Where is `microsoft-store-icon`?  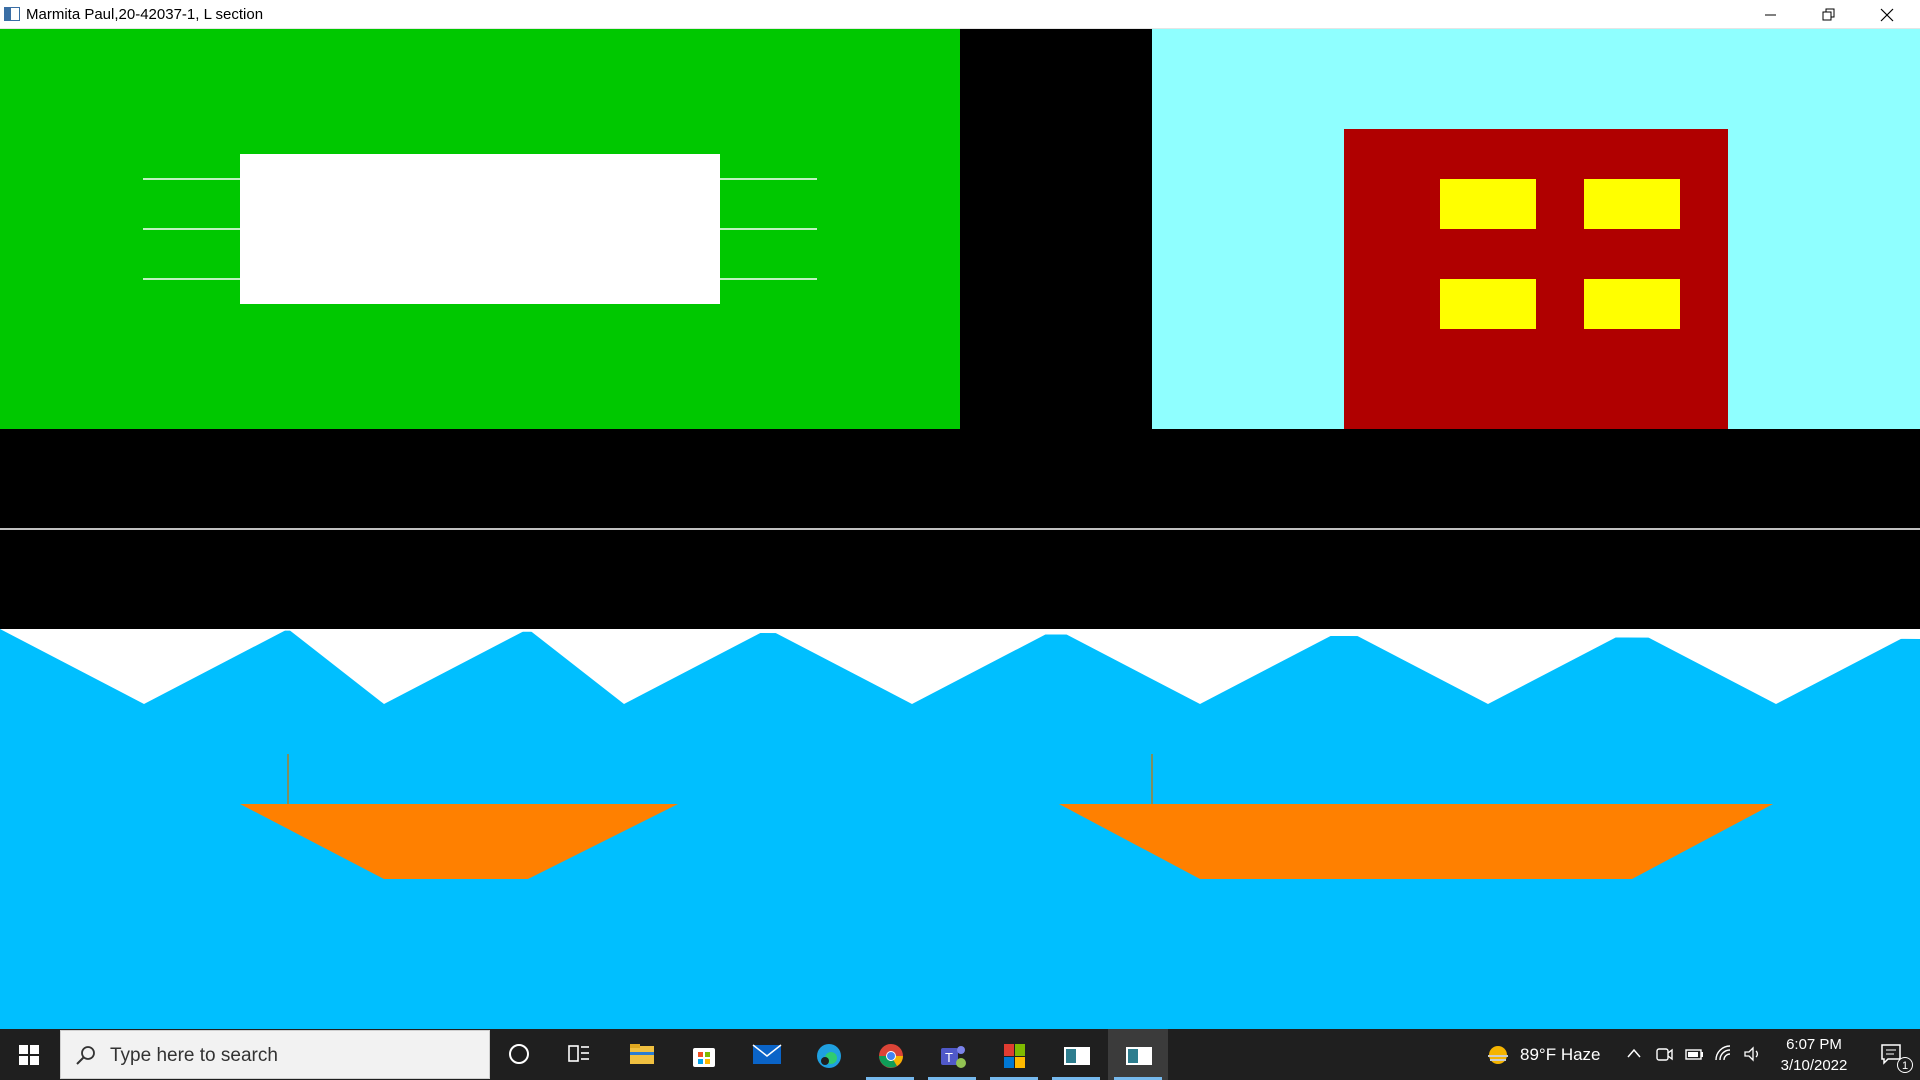 microsoft-store-icon is located at coordinates (704, 1057).